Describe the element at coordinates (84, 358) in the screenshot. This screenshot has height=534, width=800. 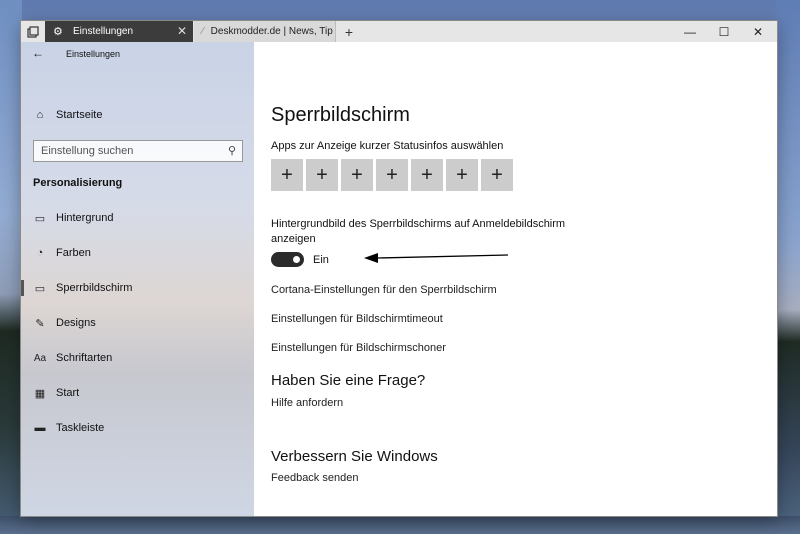
I see `sidebar-item-label: Schriftarten` at that location.